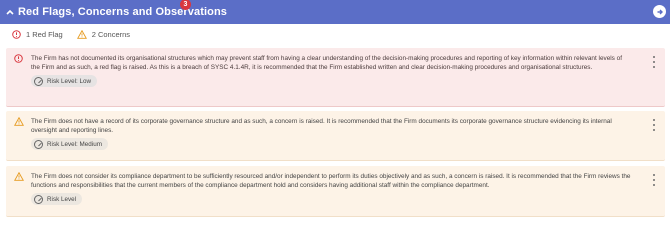  Describe the element at coordinates (44, 34) in the screenshot. I see `red-flag-count-label: 1 Red Flag` at that location.